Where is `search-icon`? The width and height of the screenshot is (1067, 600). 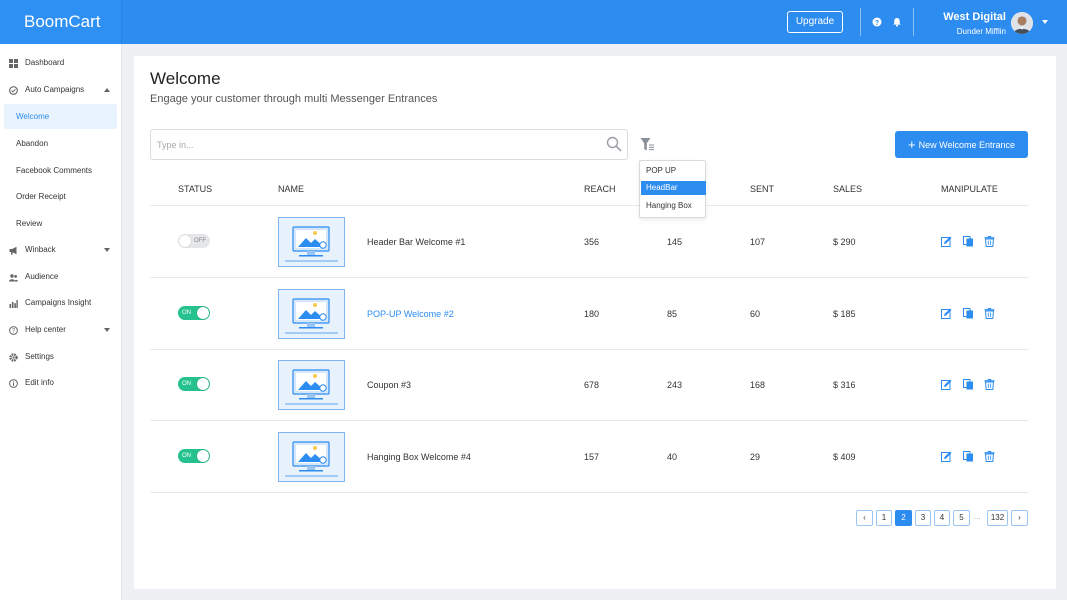
search-icon is located at coordinates (614, 144).